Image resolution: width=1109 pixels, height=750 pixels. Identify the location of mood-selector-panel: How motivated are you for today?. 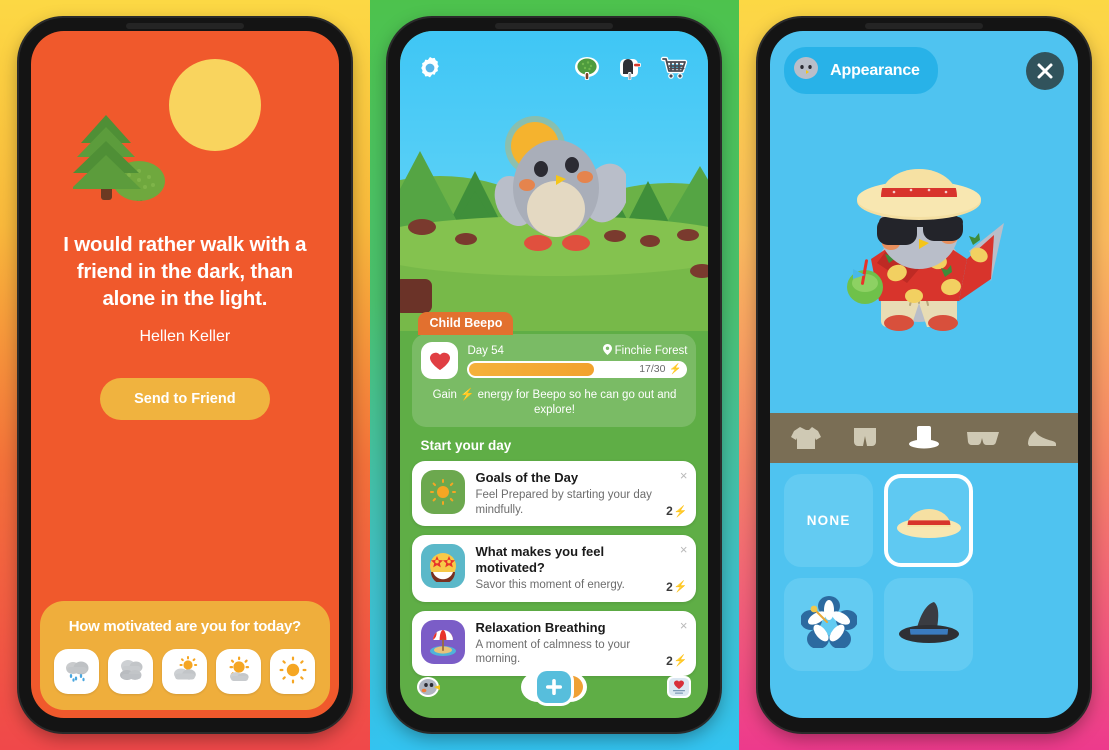
(184, 655).